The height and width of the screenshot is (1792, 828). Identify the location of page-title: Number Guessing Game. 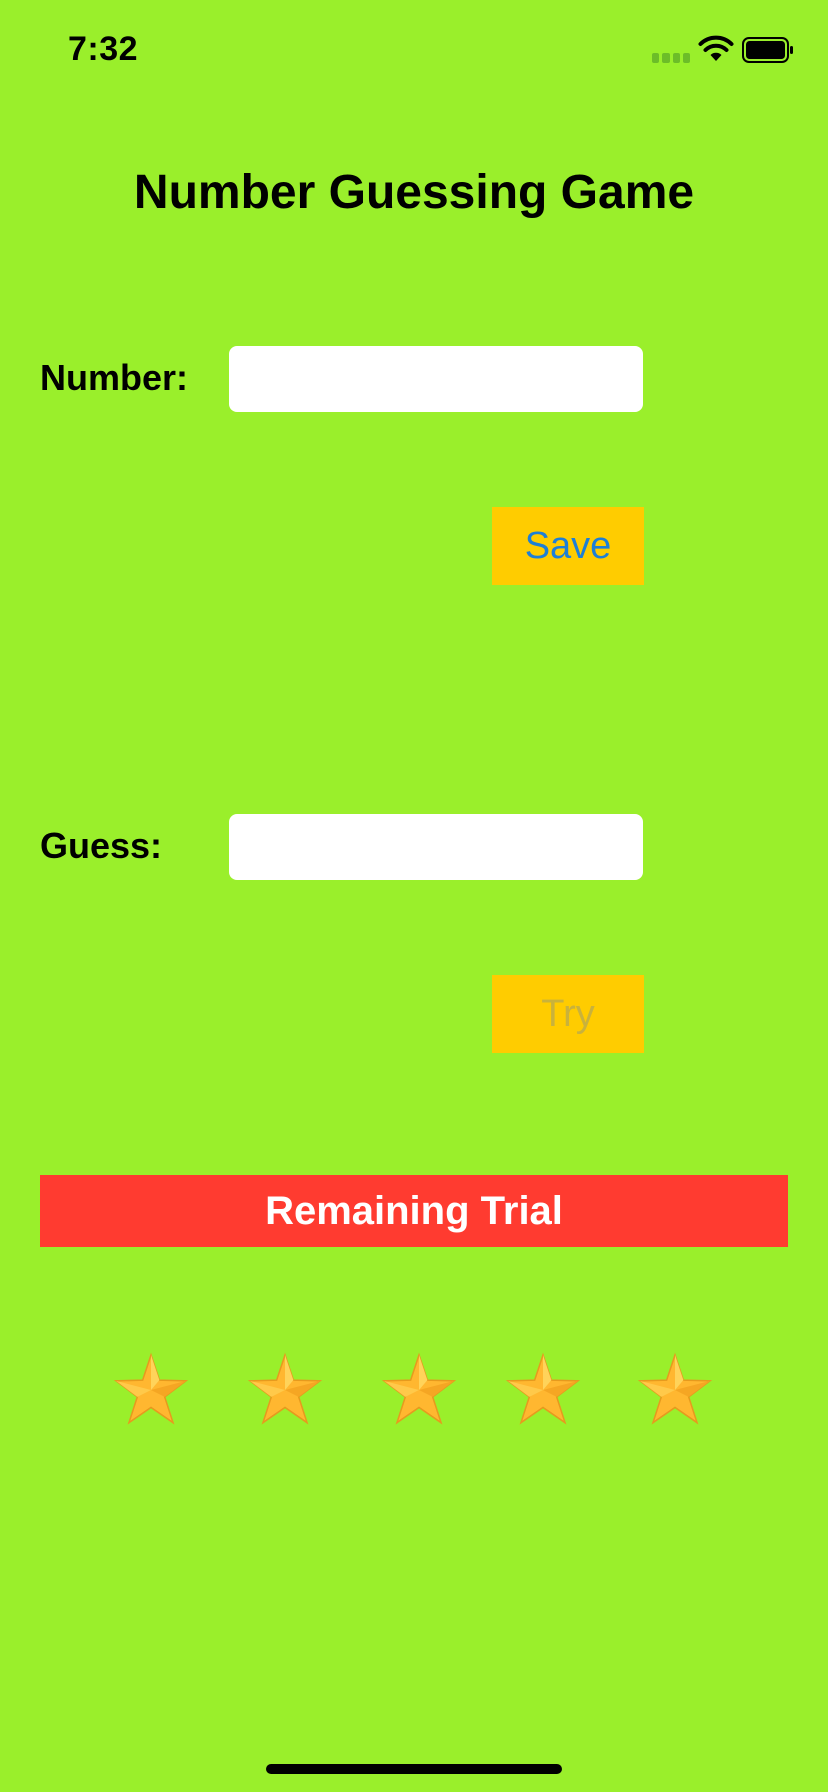
(414, 192).